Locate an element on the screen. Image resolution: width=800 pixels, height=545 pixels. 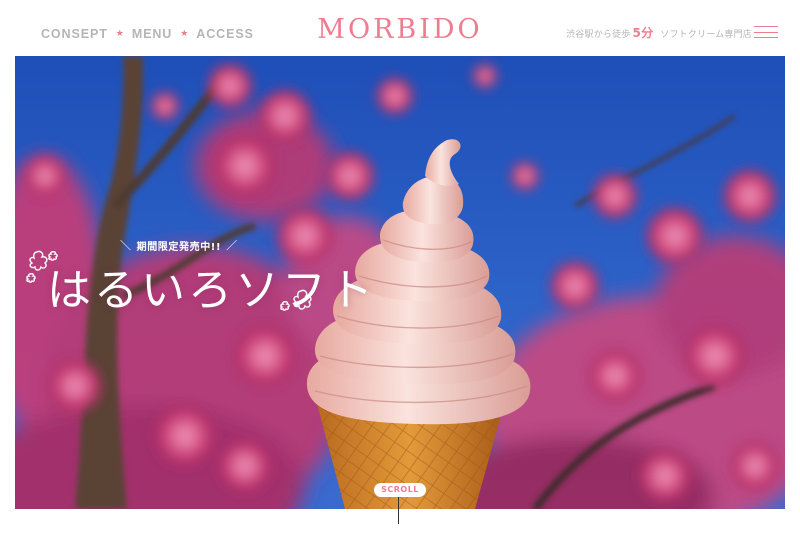
tagline-shop-type: ソフトクリーム専門店 is located at coordinates (706, 35).